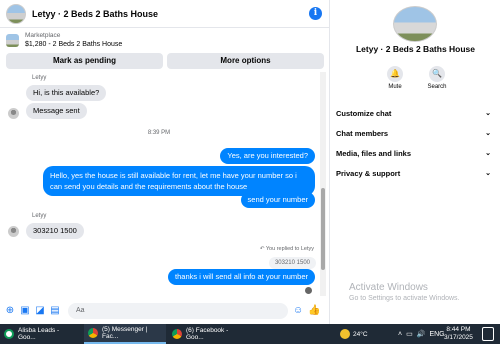  Describe the element at coordinates (267, 156) in the screenshot. I see `outgoing-message: Yes, are you interested?` at that location.